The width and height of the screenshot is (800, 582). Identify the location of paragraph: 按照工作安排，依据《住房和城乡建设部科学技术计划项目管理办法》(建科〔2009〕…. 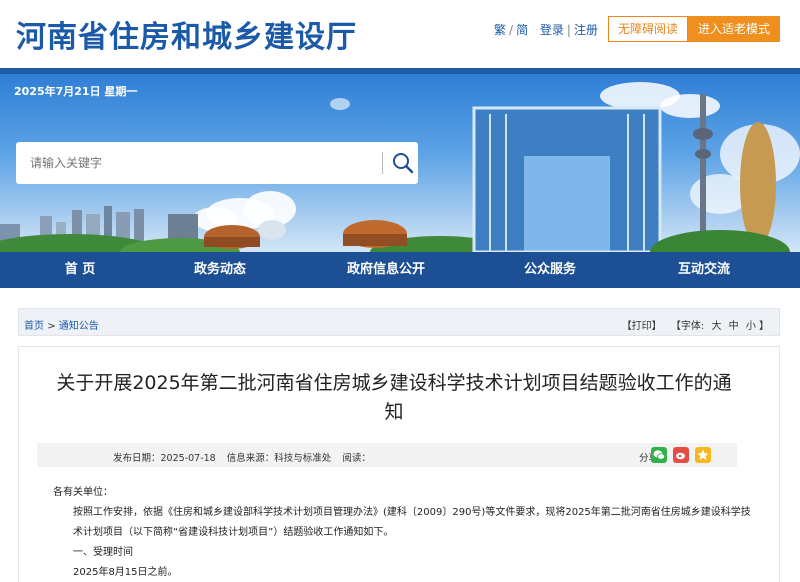
(412, 522).